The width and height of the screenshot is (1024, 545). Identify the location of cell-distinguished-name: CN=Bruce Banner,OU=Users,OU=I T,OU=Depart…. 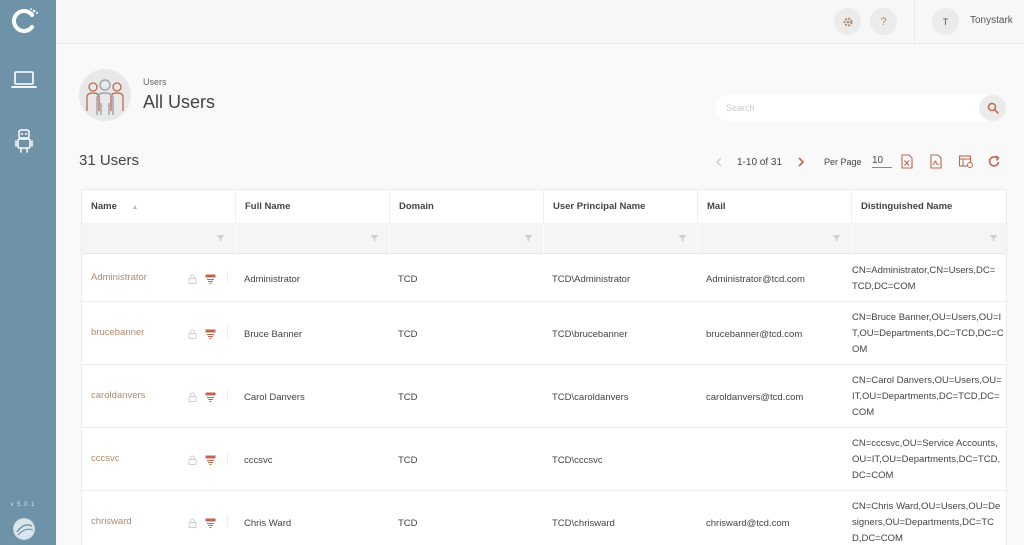
(929, 334).